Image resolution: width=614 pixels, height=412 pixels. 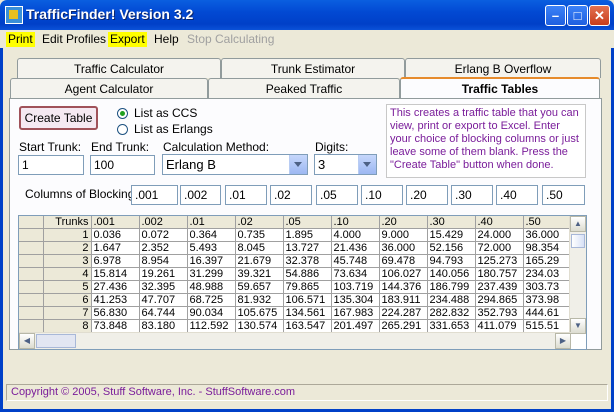 What do you see at coordinates (291, 195) in the screenshot?
I see `blocking-input-4: .02` at bounding box center [291, 195].